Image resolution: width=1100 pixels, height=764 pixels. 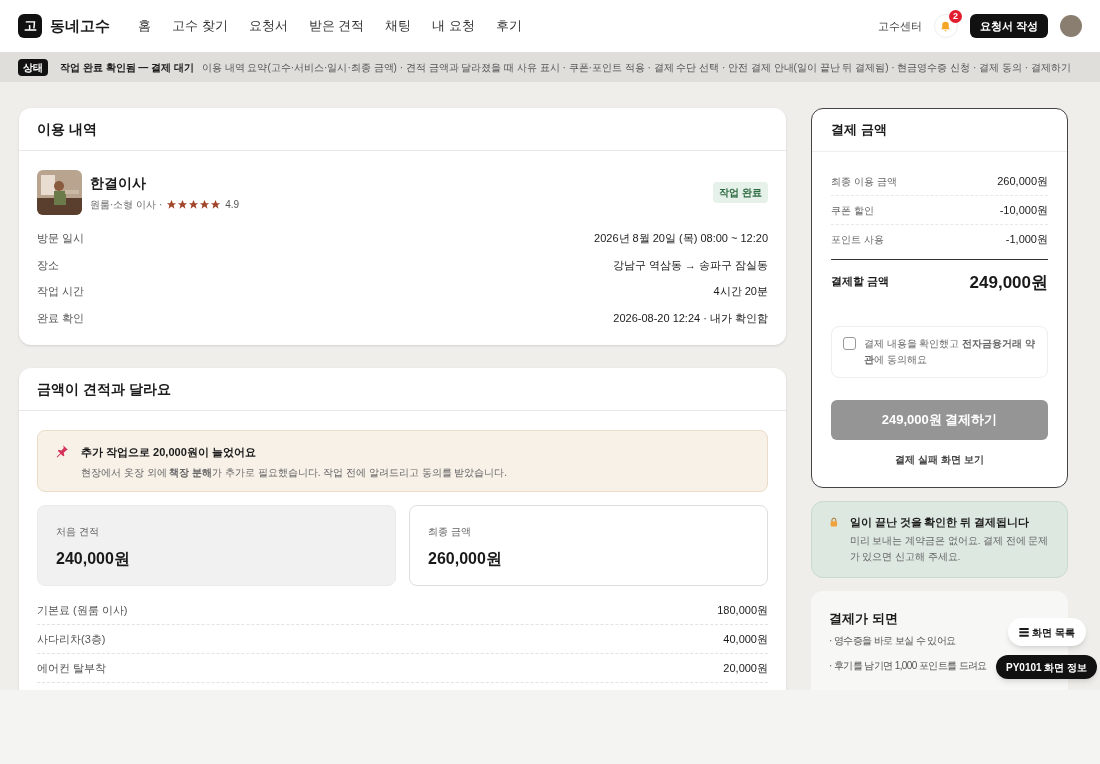 What do you see at coordinates (62, 451) in the screenshot?
I see `pin-icon` at bounding box center [62, 451].